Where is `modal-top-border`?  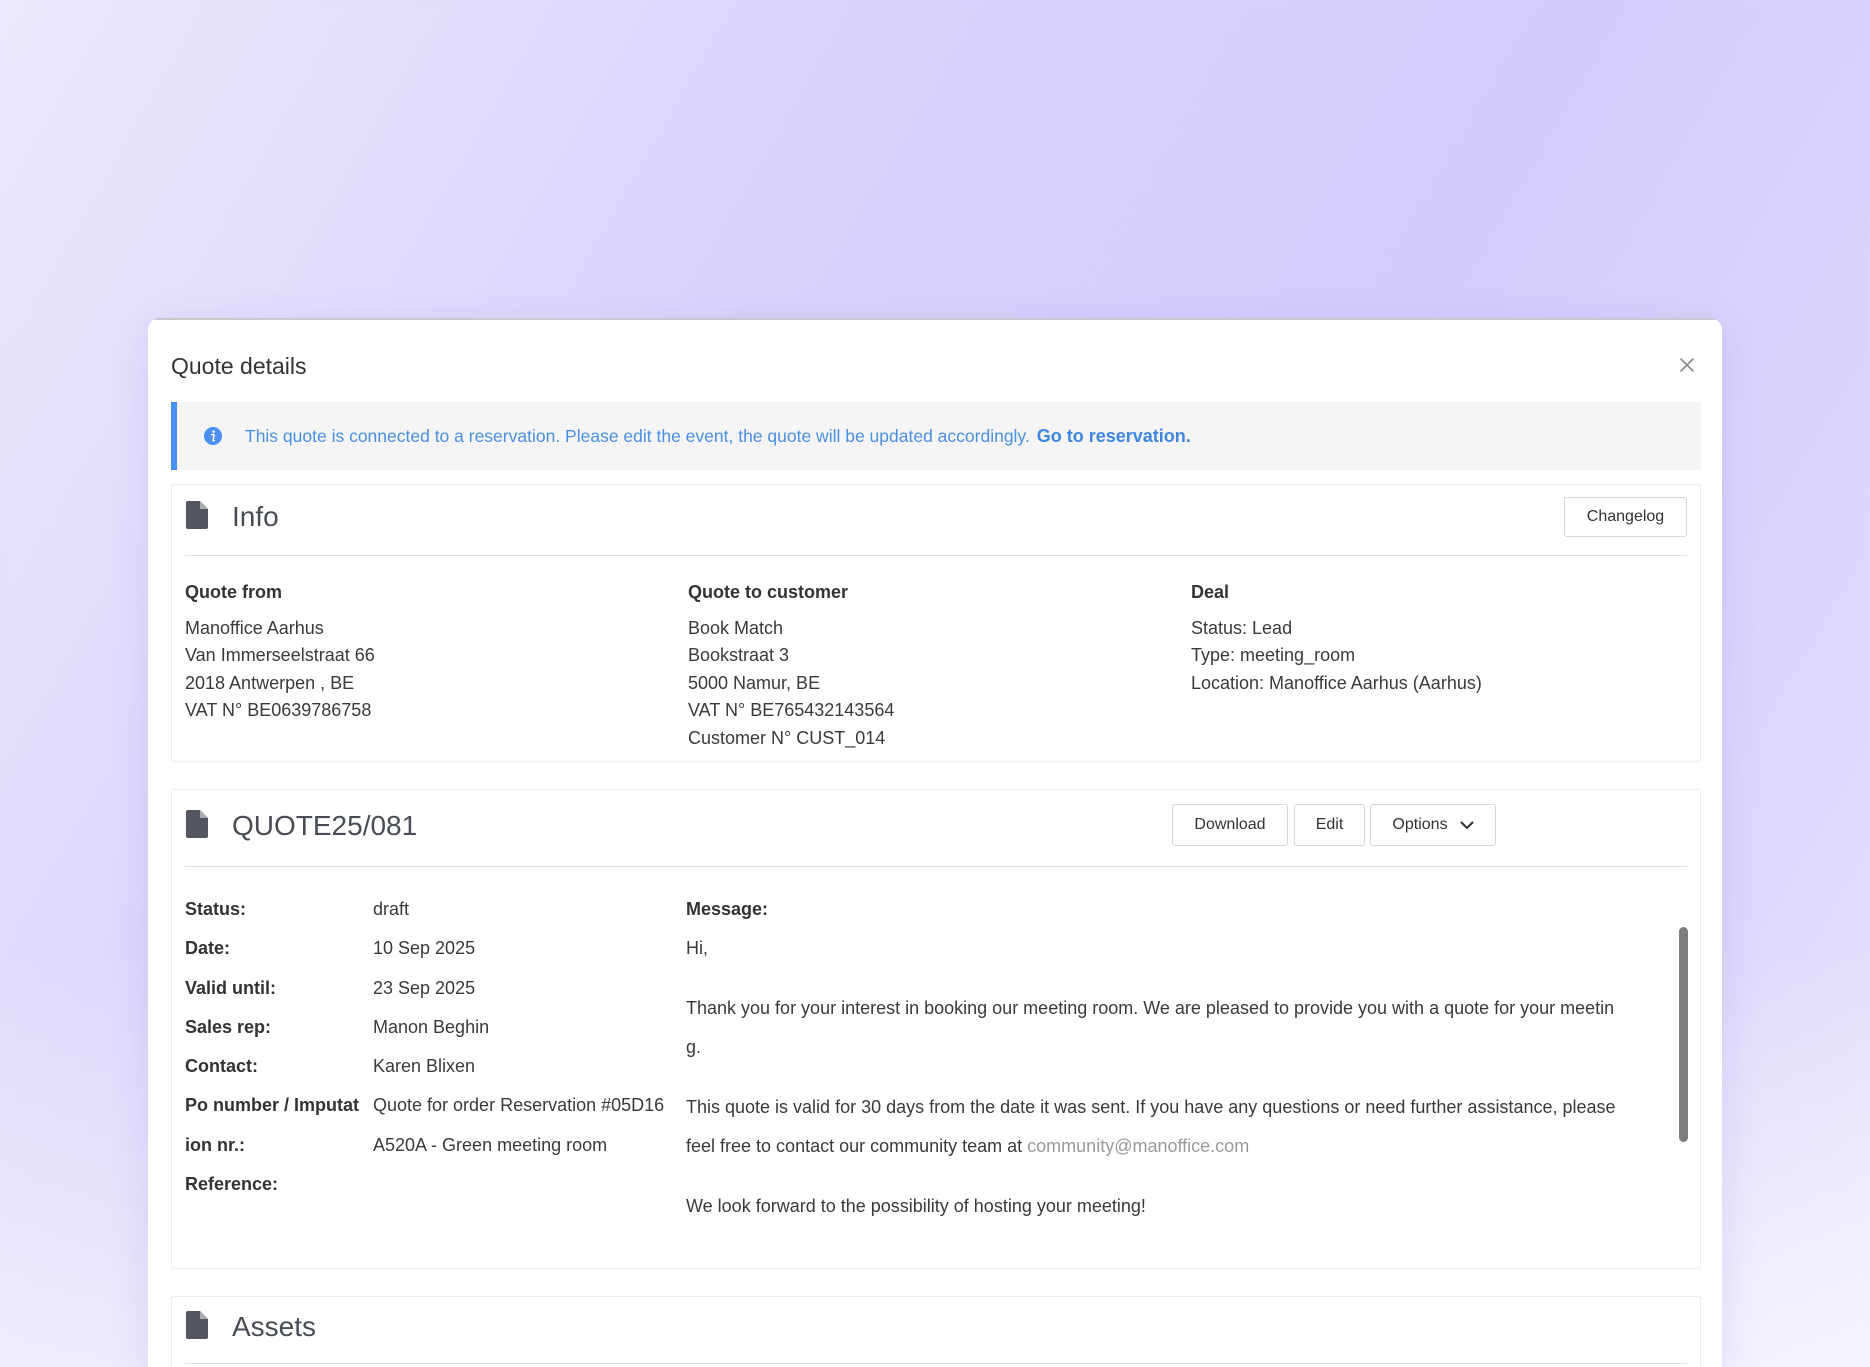
modal-top-border is located at coordinates (935, 319).